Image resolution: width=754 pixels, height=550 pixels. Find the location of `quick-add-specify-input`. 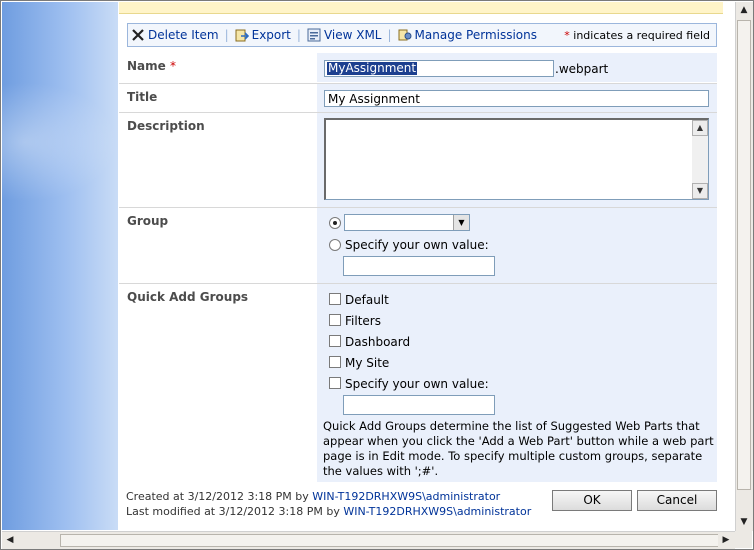

quick-add-specify-input is located at coordinates (419, 405).